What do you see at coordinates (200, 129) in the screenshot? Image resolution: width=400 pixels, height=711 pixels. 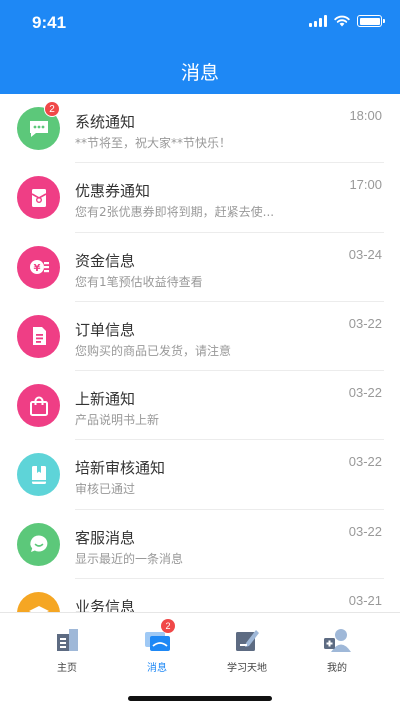 I see `message-item-system: 2 系统通知 **节将至，祝大家**节快乐！ 18:00` at bounding box center [200, 129].